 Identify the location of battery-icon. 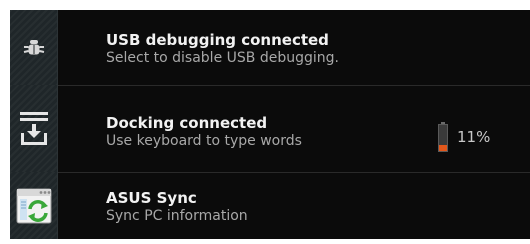
(443, 139).